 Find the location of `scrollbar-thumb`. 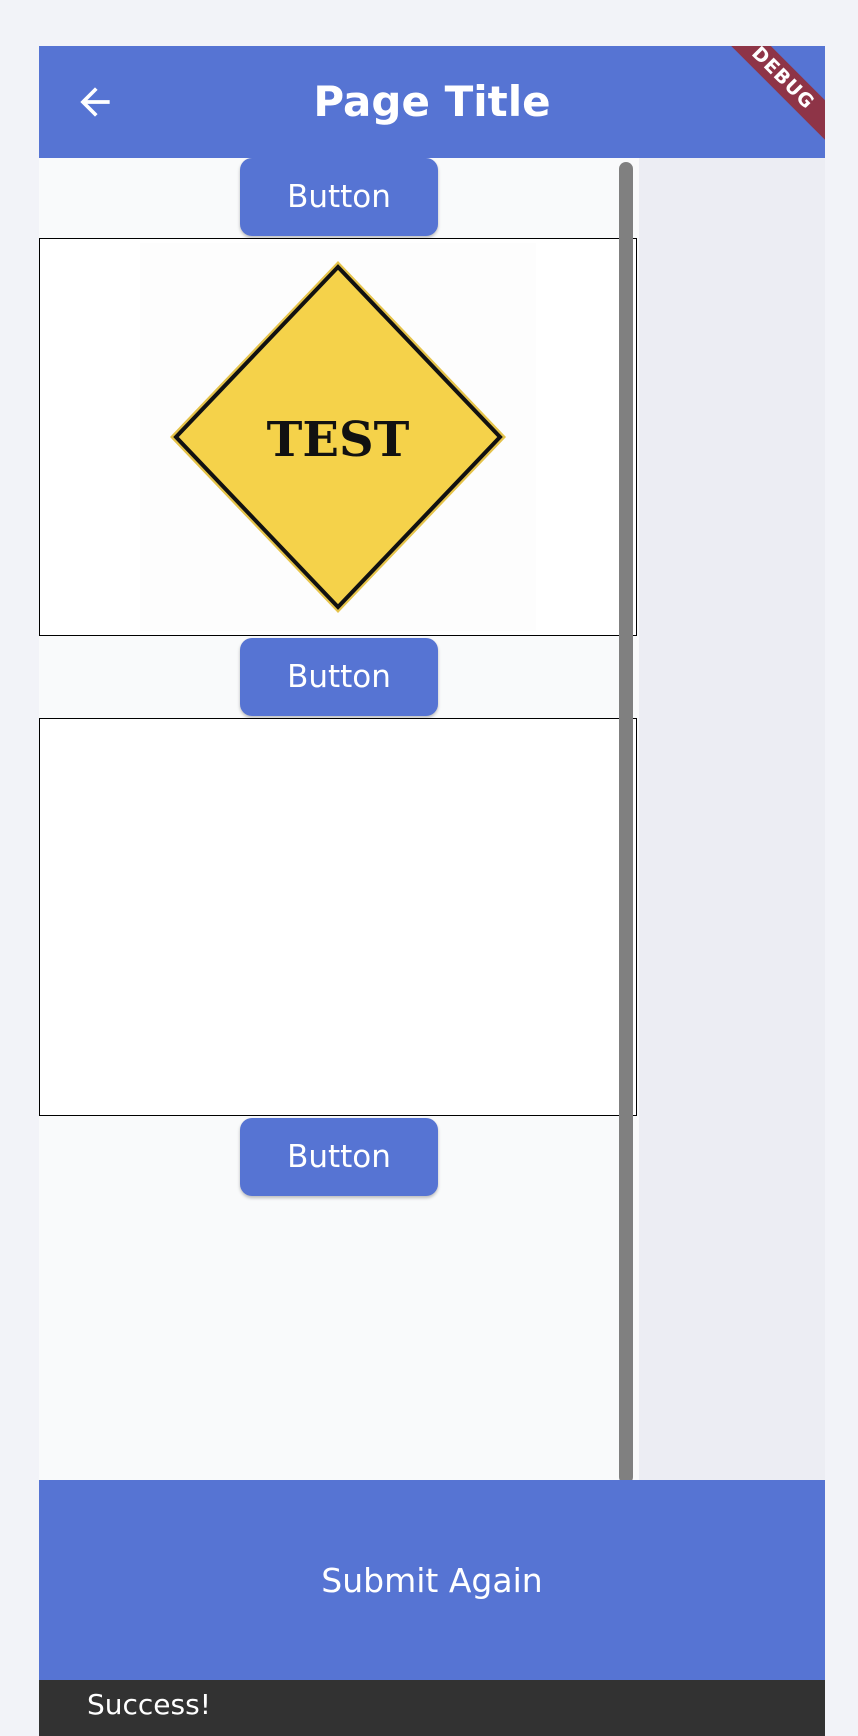

scrollbar-thumb is located at coordinates (626, 821).